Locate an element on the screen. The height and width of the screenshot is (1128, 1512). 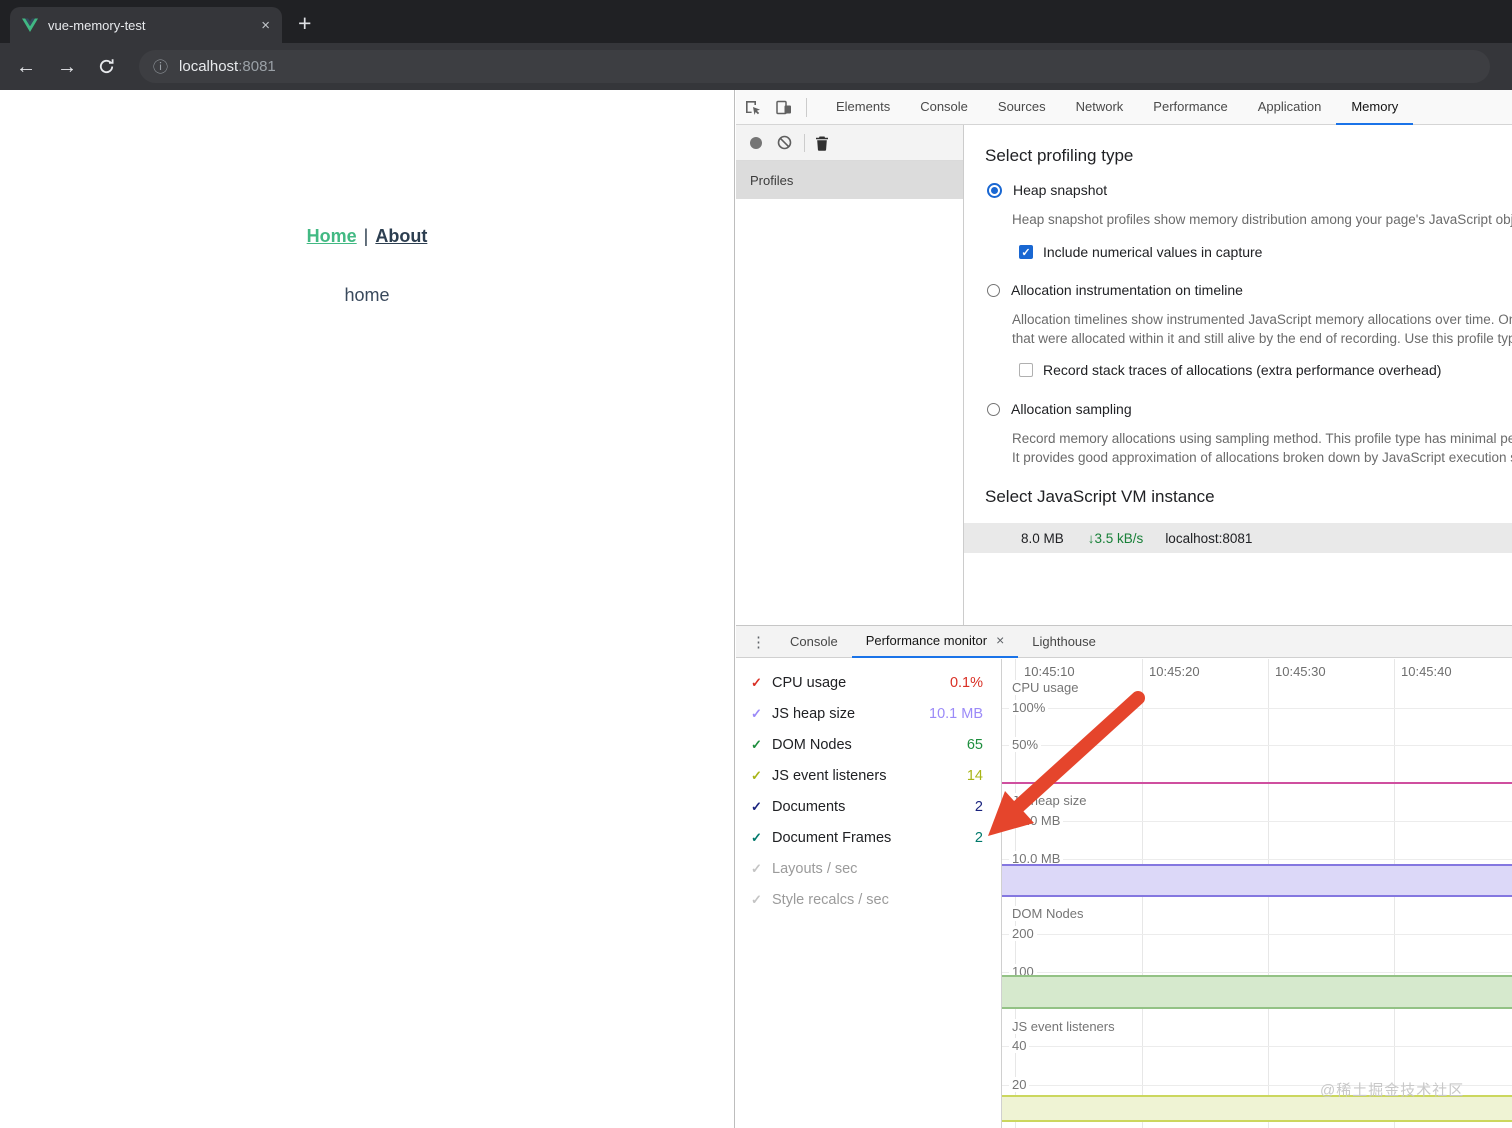
allocation-timeline-option: Allocation instrumentation on timeline is located at coordinates (1115, 290).